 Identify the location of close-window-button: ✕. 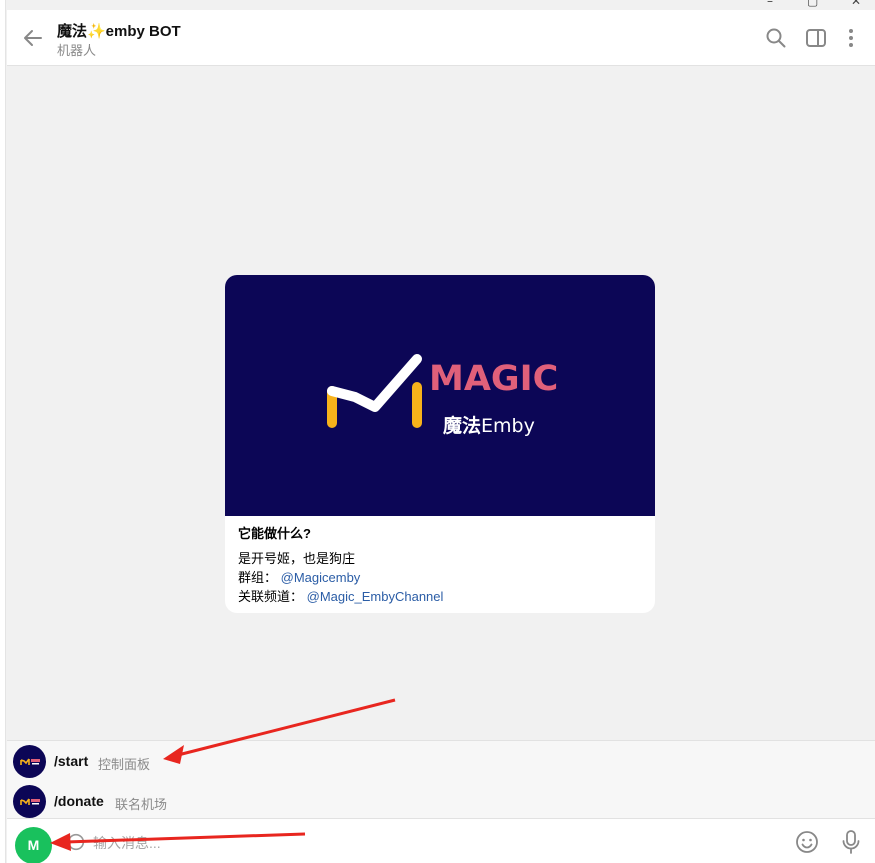
(856, 4).